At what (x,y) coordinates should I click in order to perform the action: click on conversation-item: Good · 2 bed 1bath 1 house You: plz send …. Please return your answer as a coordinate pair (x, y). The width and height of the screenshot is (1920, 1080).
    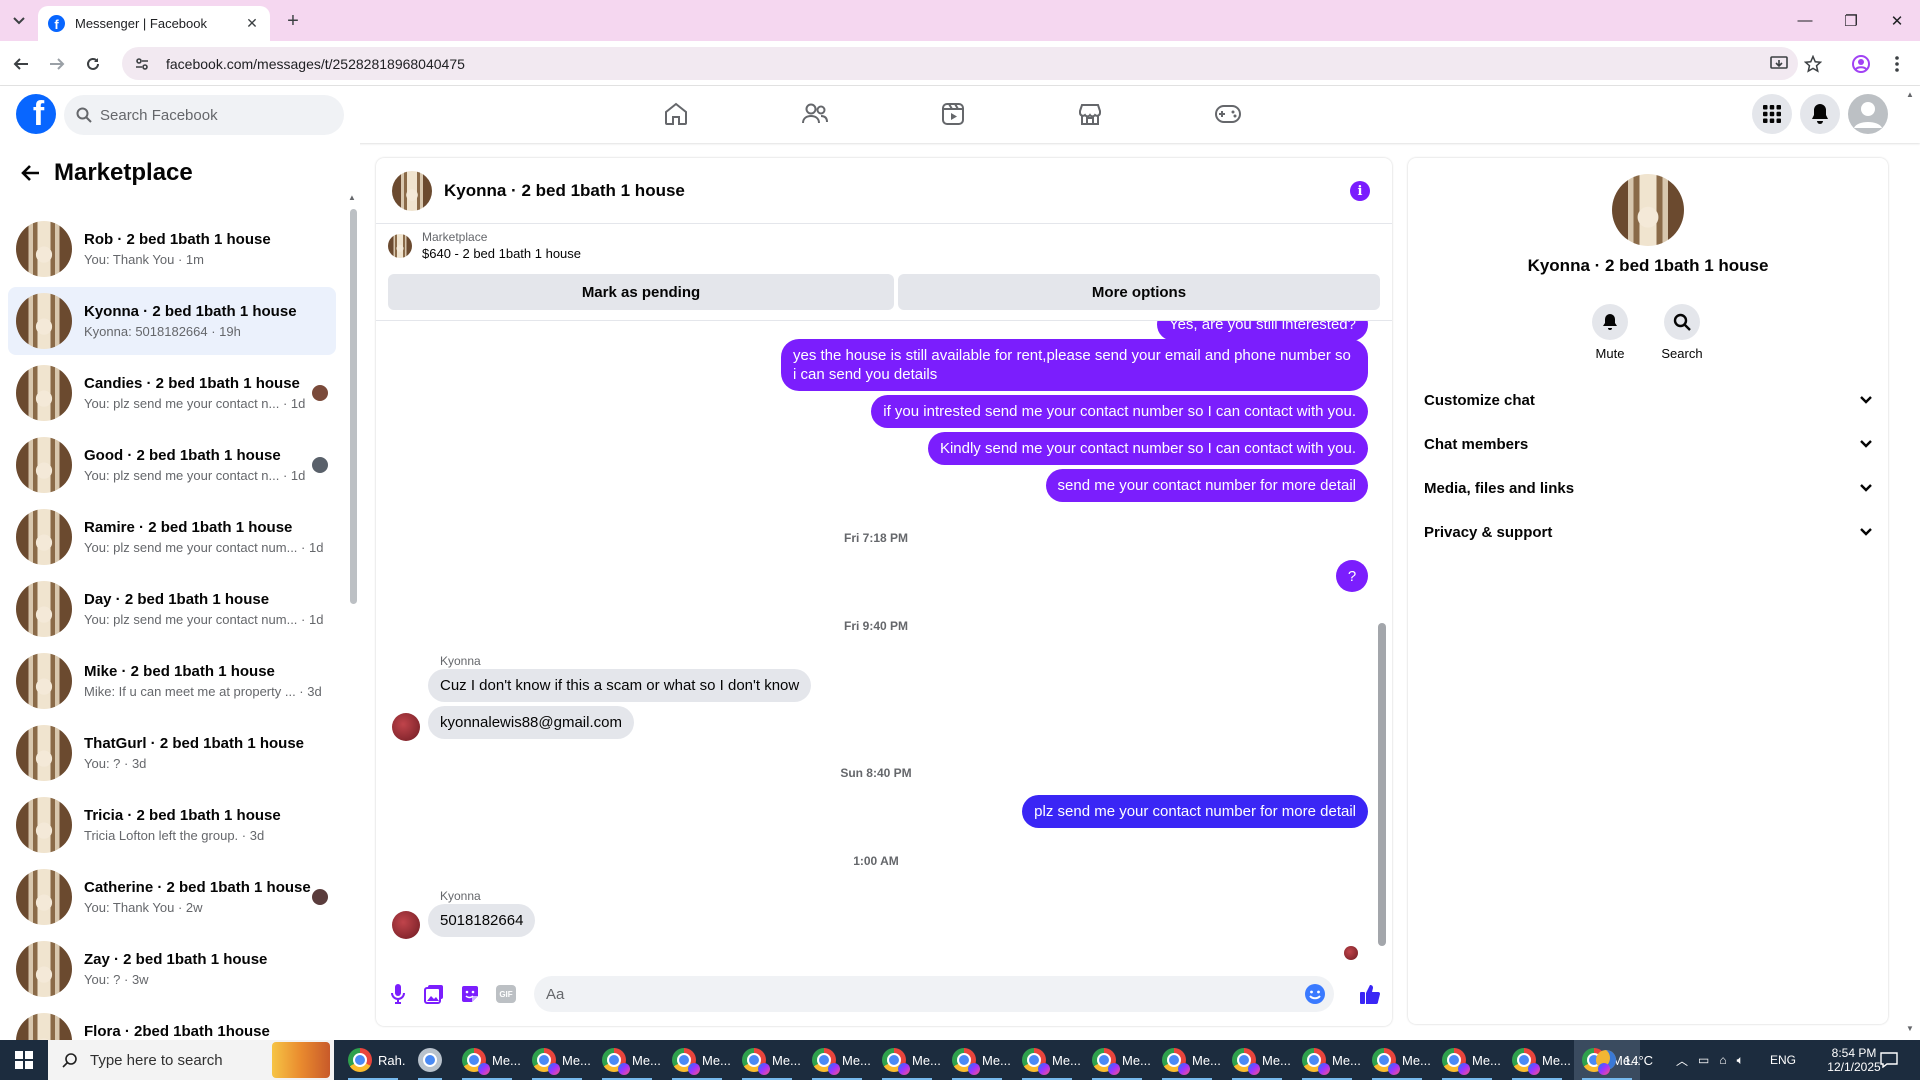
    Looking at the image, I should click on (172, 465).